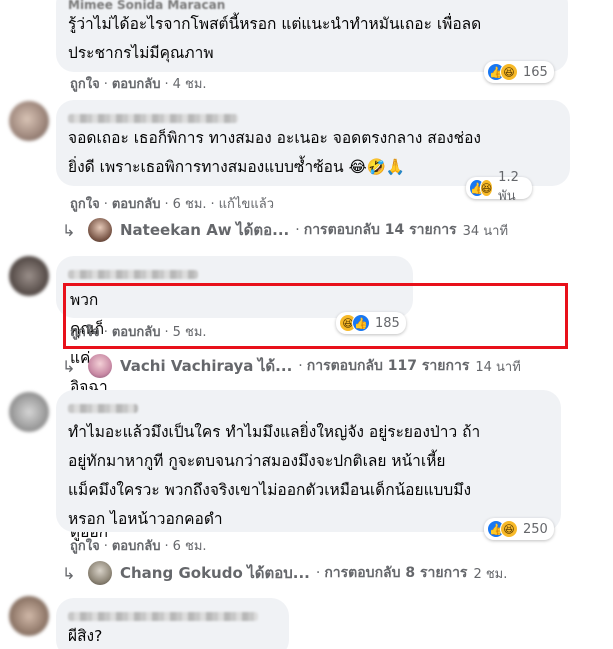 The image size is (613, 649). I want to click on reaction-summary: 👍 😆 1.2 พัน, so click(499, 187).